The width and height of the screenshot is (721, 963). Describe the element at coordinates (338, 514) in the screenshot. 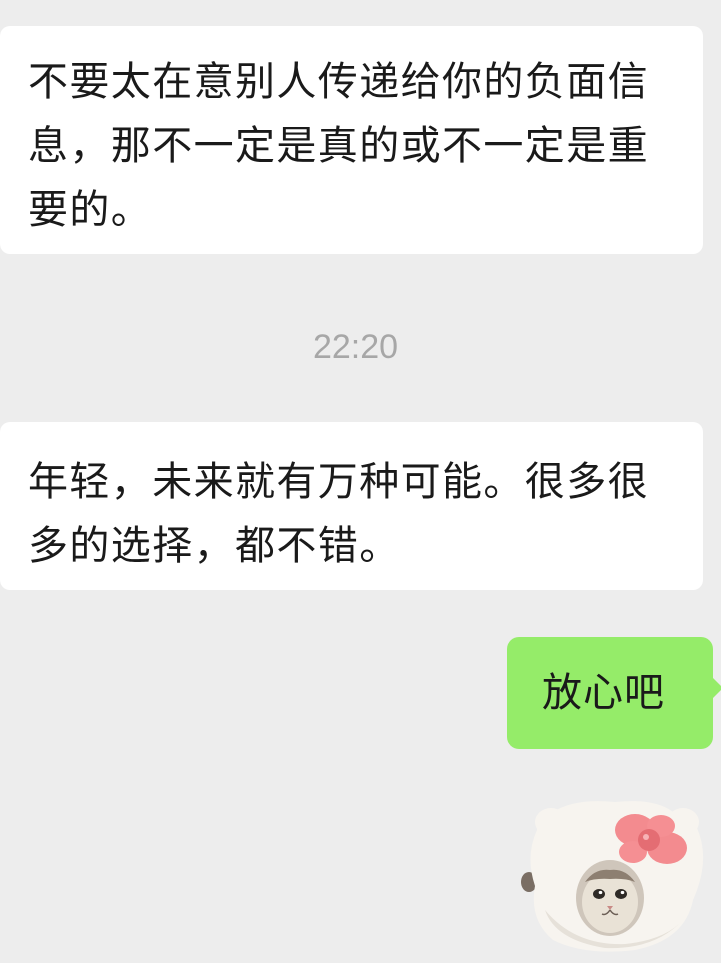

I see `message-text: 年轻，未来就有万种可能。很多很多的选择，都不错。` at that location.